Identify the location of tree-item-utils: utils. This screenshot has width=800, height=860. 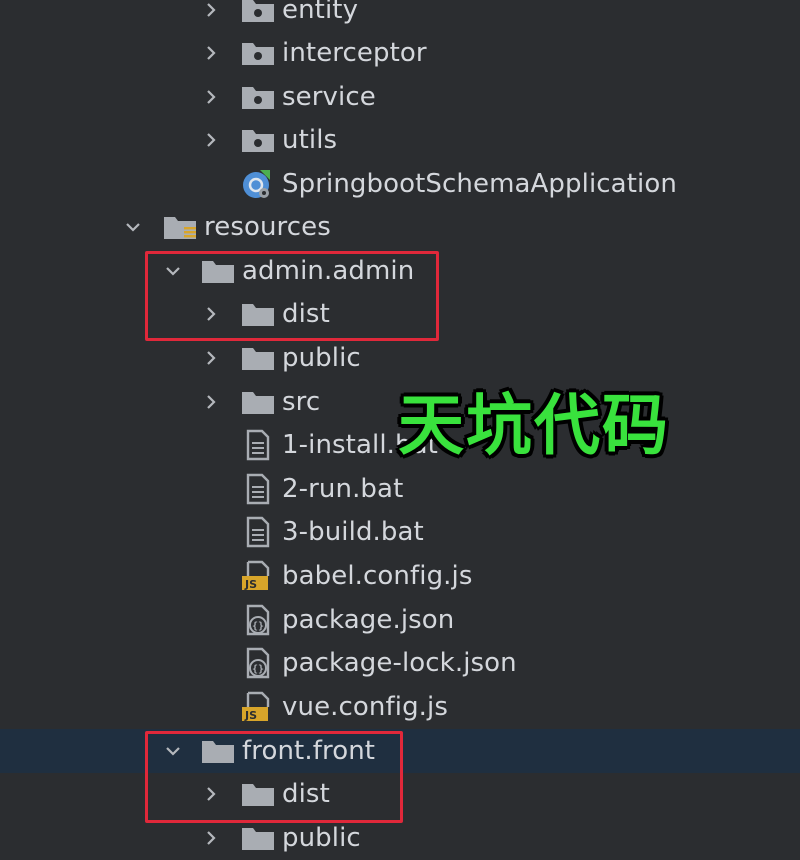
(400, 140).